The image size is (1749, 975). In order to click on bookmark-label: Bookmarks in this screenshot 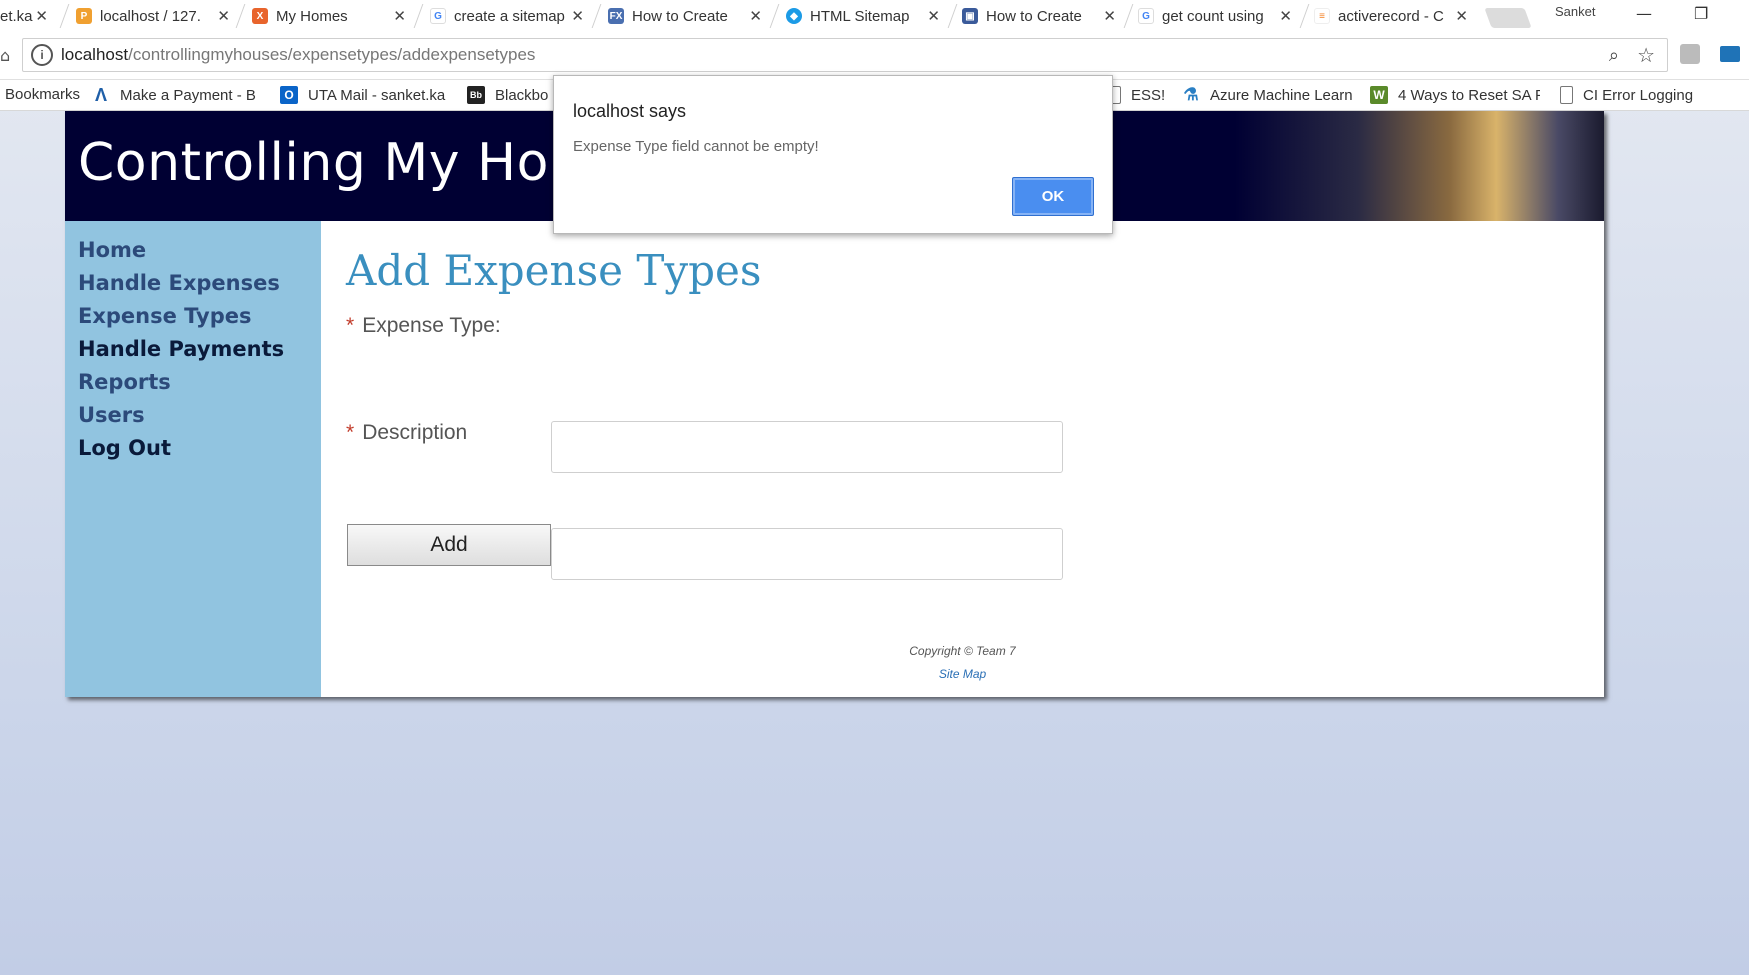, I will do `click(43, 94)`.